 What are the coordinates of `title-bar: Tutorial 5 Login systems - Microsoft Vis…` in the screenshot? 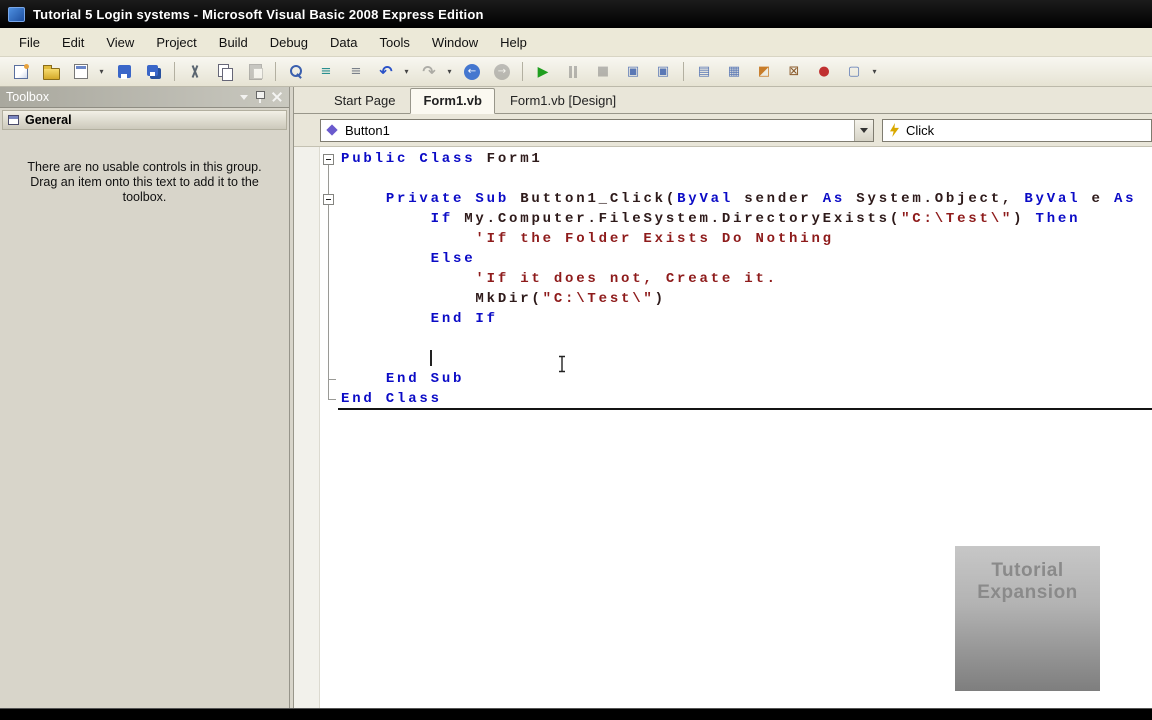 It's located at (576, 14).